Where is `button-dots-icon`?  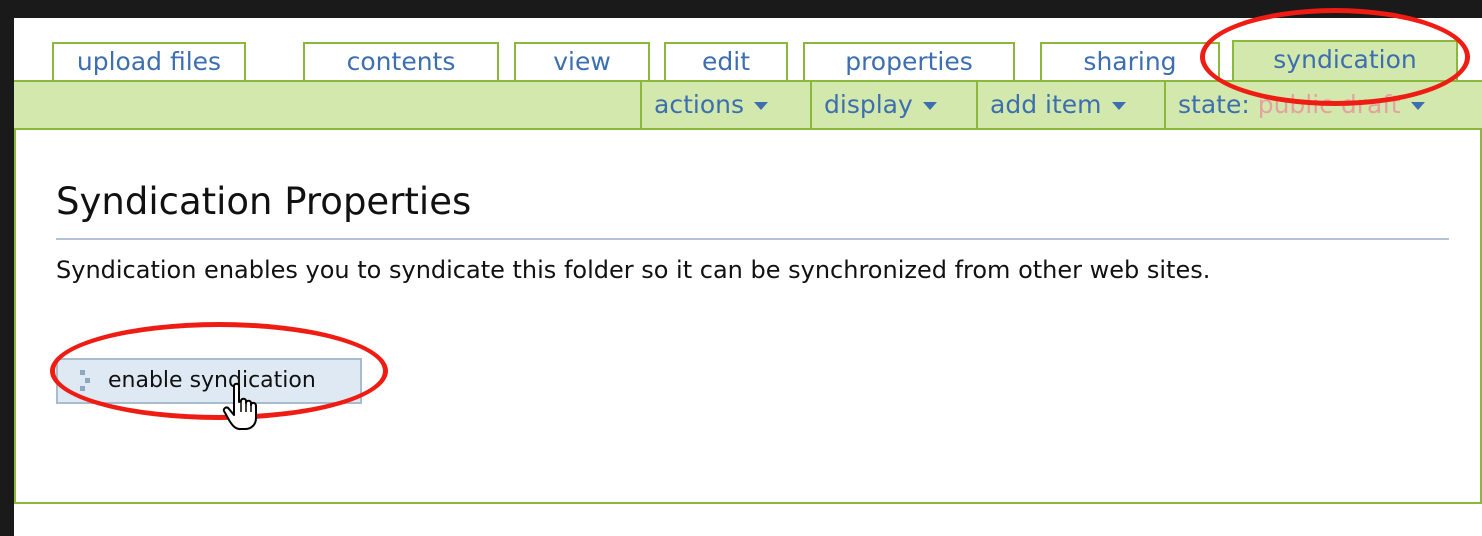 button-dots-icon is located at coordinates (85, 381).